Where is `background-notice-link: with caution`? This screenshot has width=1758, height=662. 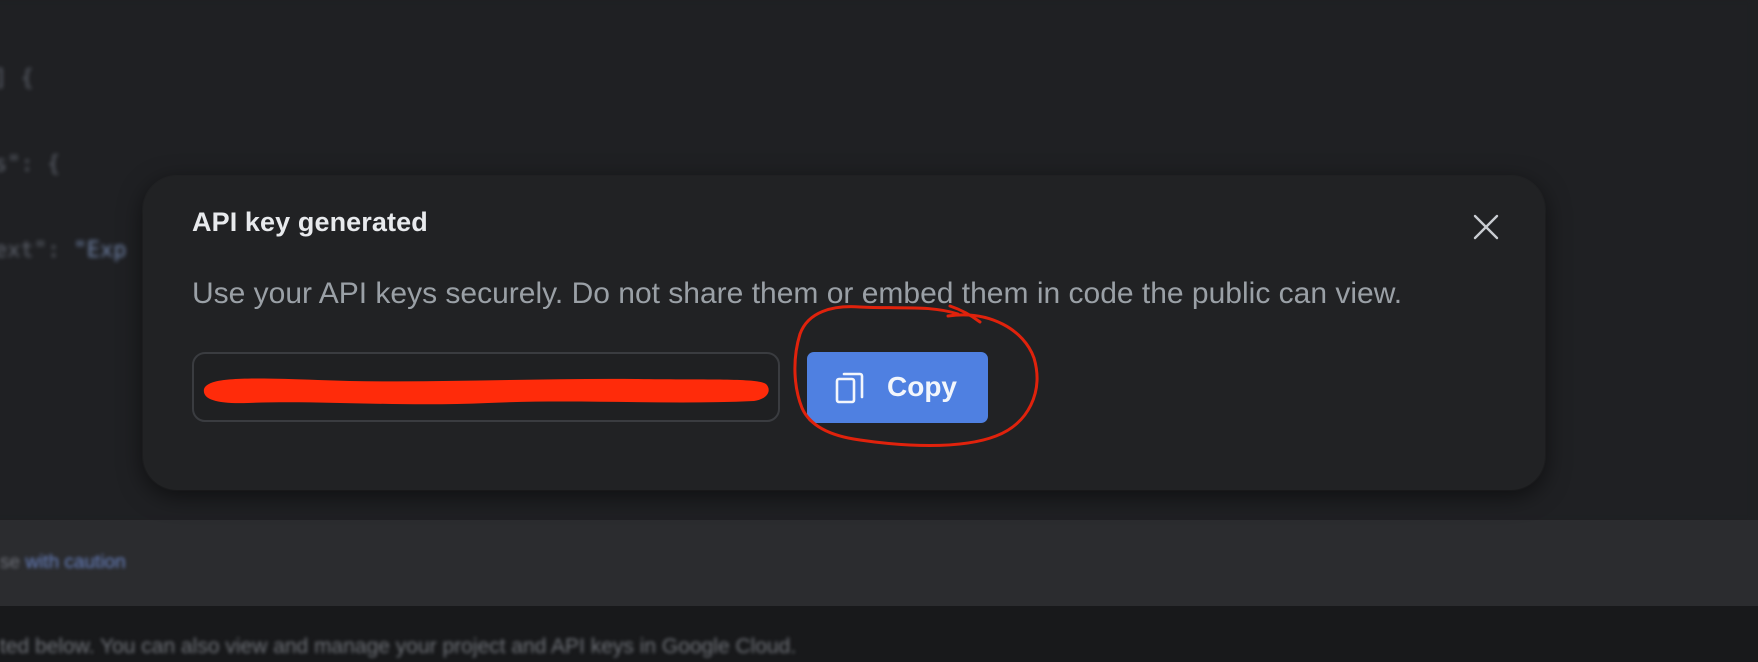 background-notice-link: with caution is located at coordinates (75, 562).